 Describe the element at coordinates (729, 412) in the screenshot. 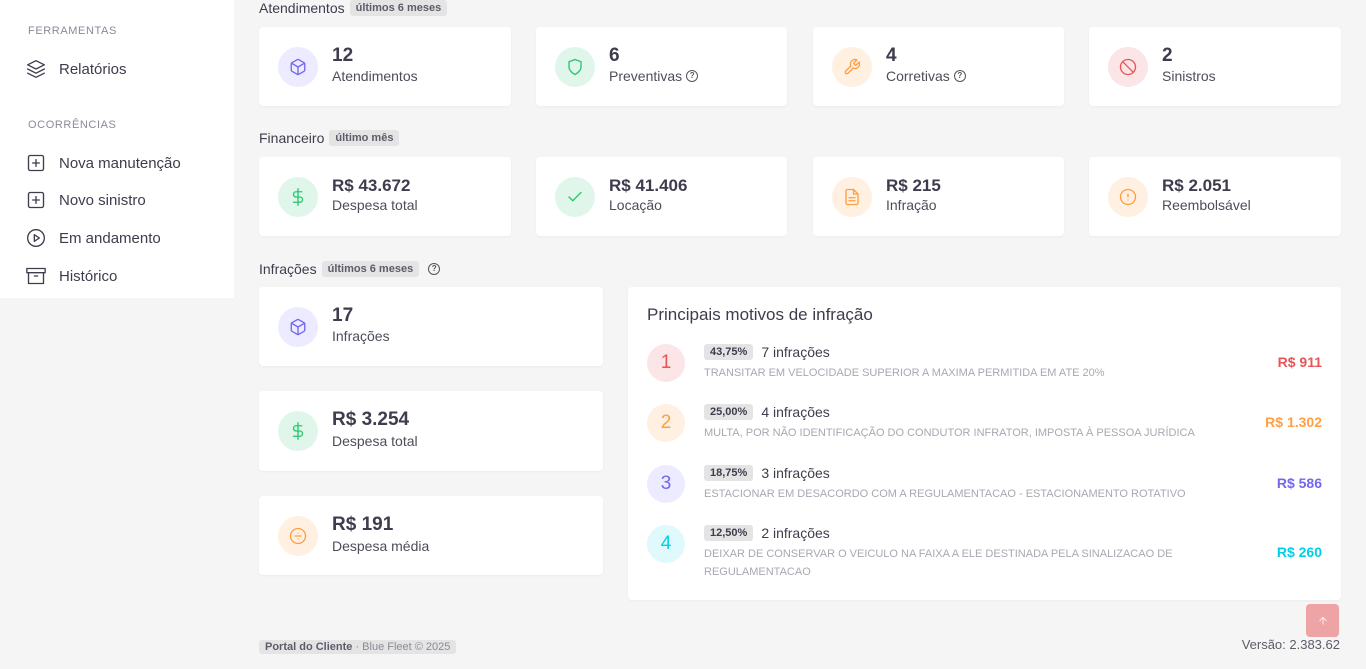

I see `motivo-percent: 25,00%` at that location.